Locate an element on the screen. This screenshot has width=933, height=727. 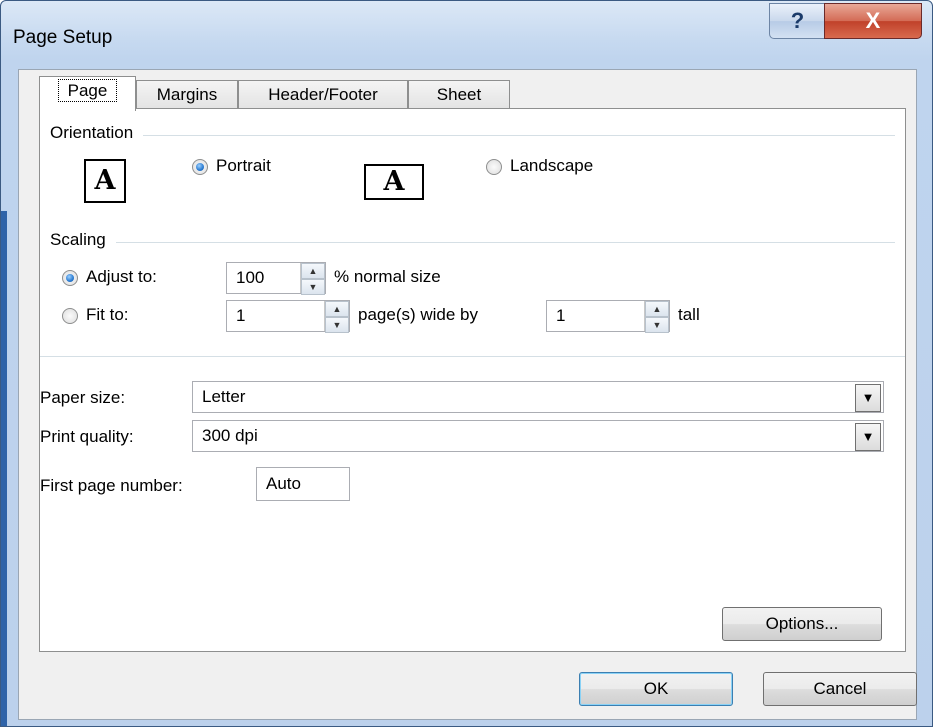
print-quality-value: 300 dpi is located at coordinates (230, 435).